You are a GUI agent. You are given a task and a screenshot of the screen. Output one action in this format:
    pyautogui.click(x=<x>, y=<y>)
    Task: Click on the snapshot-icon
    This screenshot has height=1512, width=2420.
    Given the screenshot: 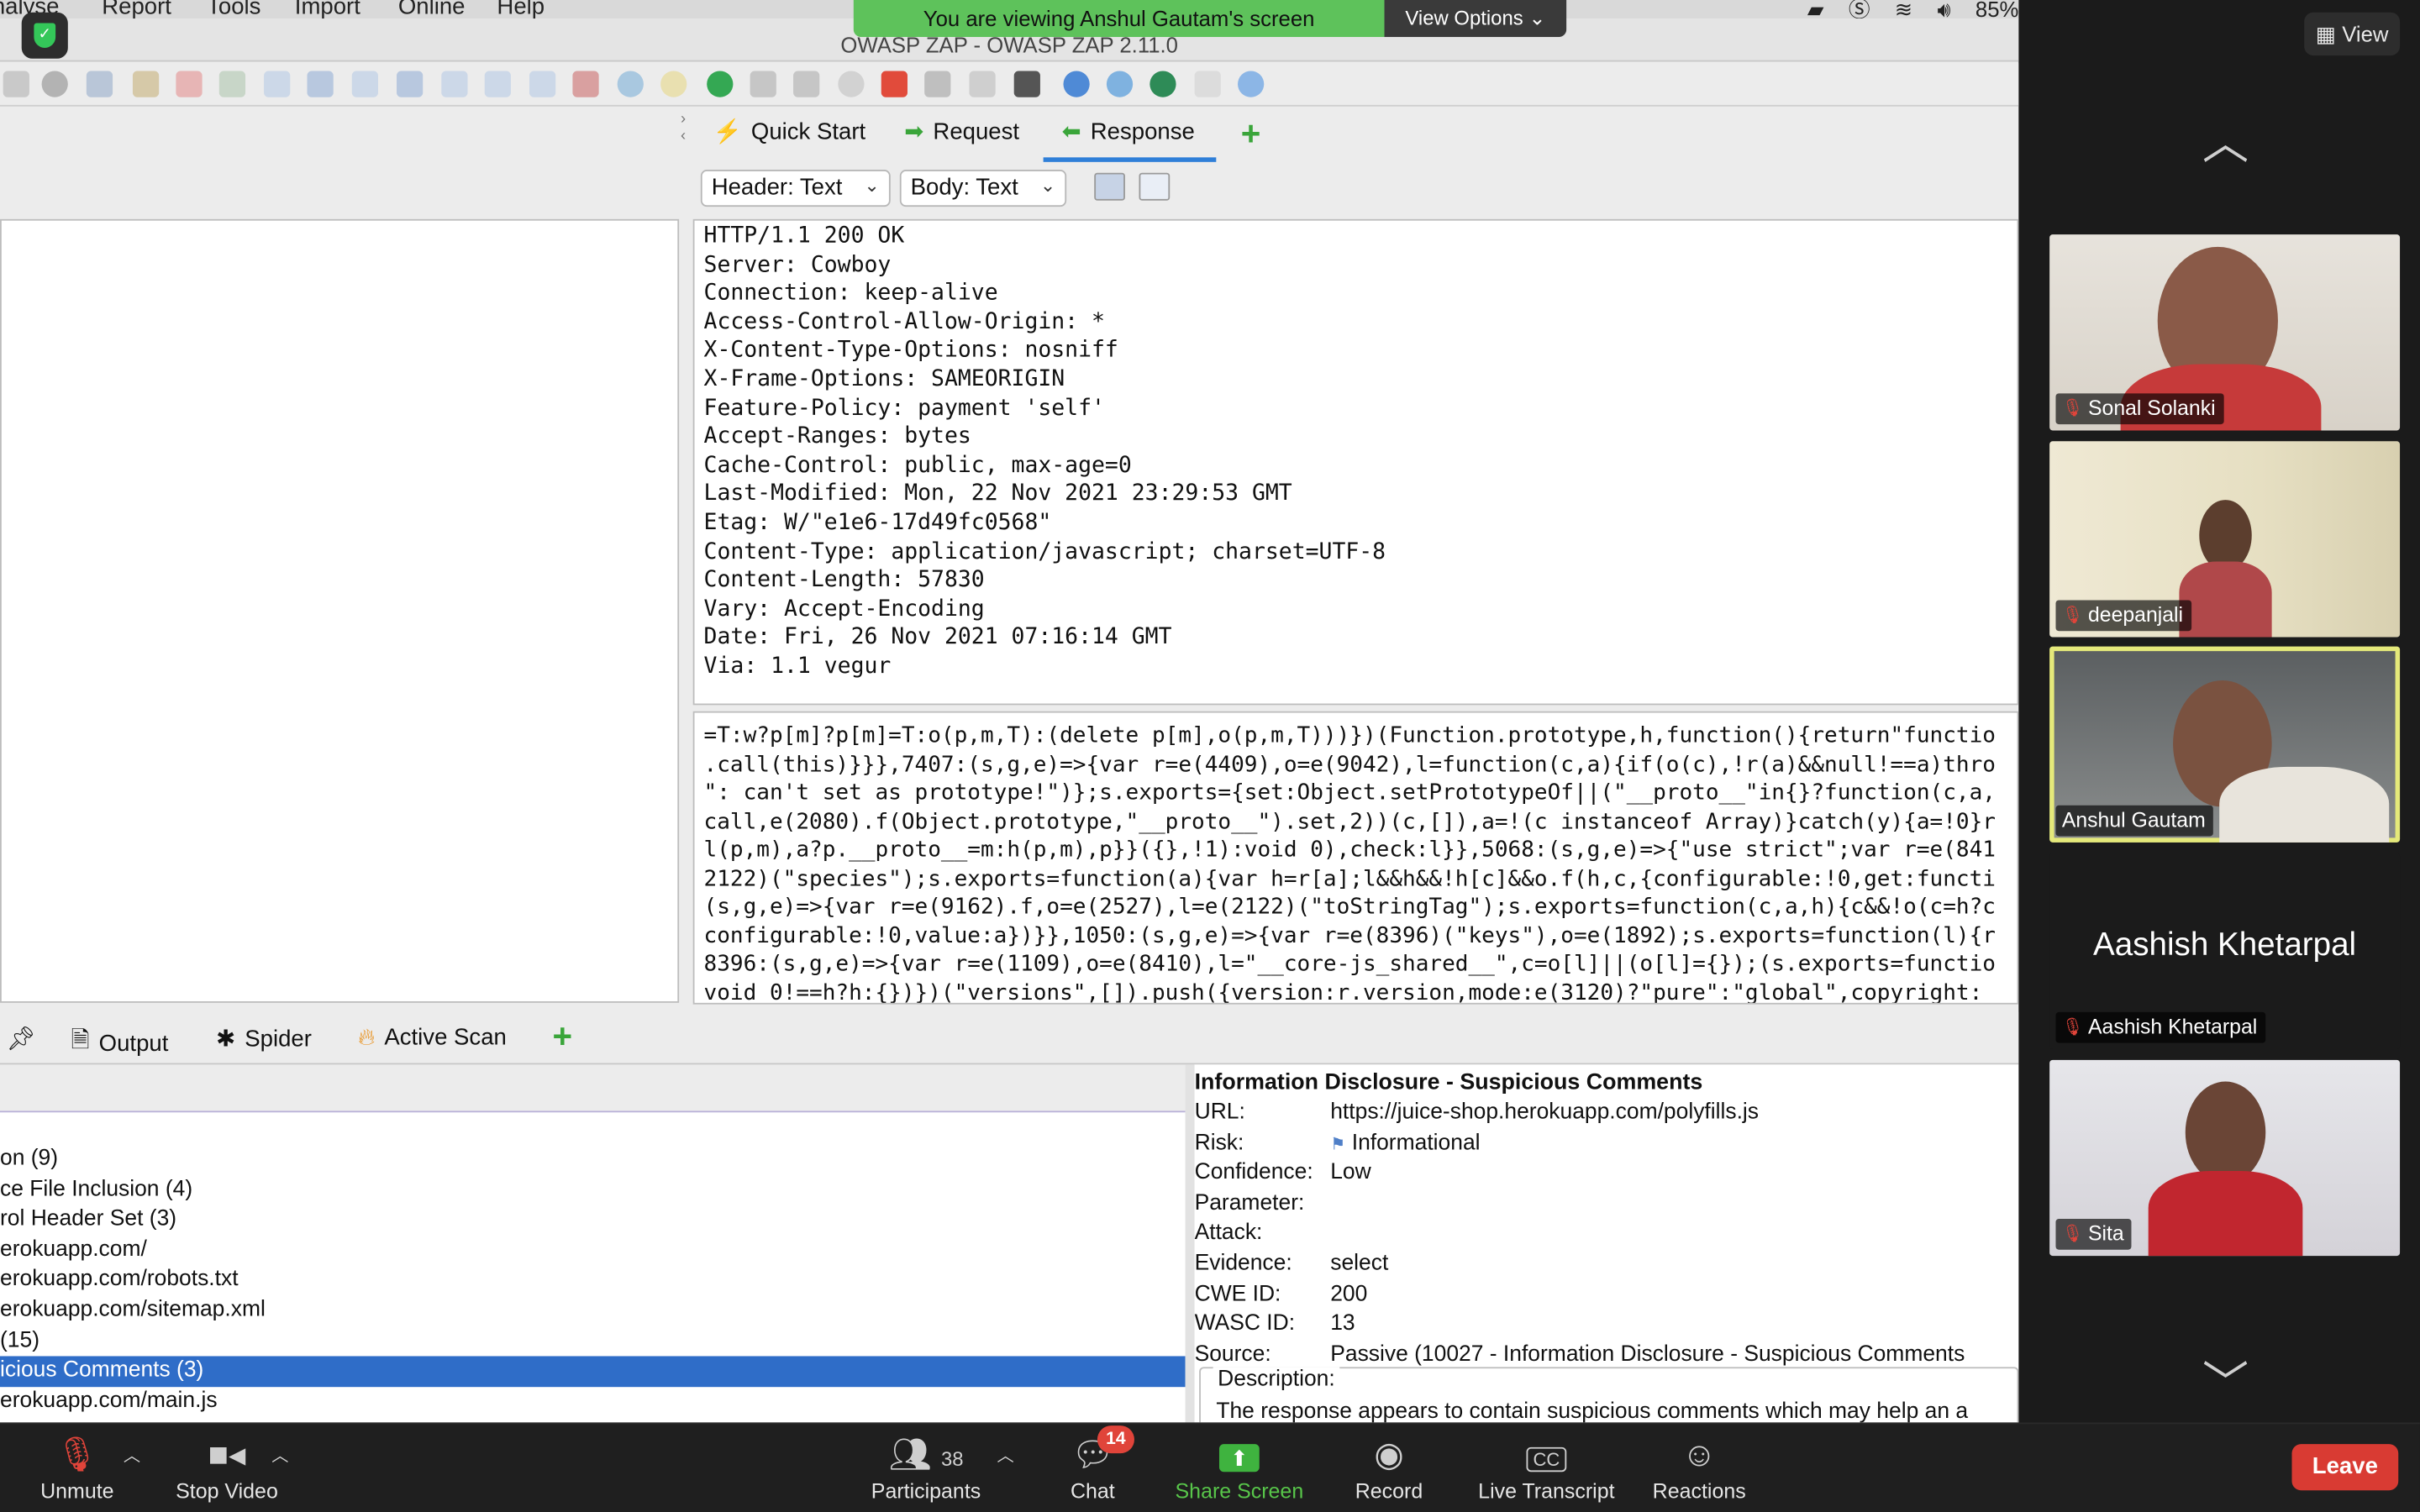 What is the action you would take?
    pyautogui.click(x=232, y=84)
    